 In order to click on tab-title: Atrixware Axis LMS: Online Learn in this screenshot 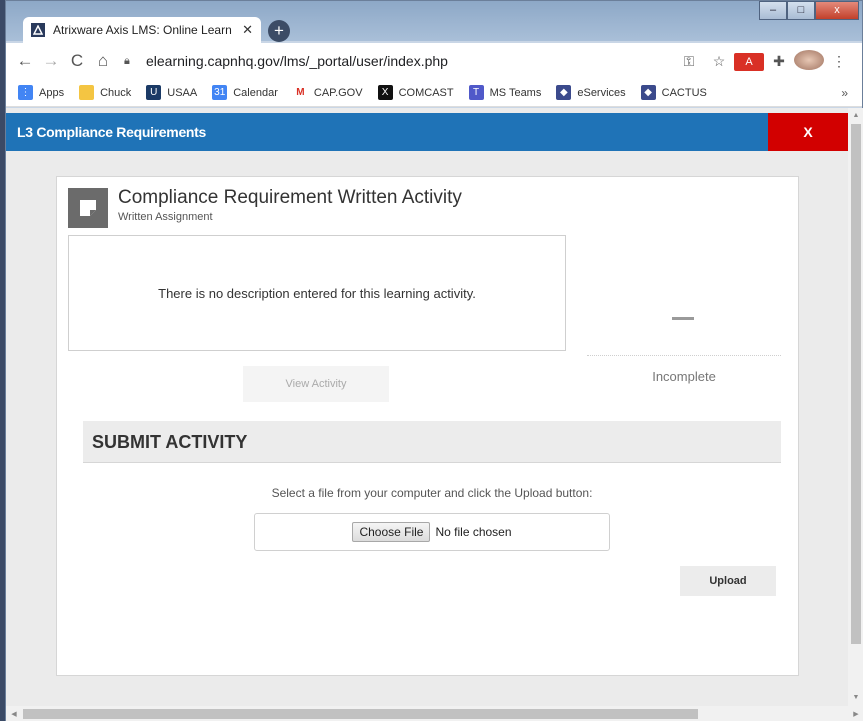, I will do `click(142, 30)`.